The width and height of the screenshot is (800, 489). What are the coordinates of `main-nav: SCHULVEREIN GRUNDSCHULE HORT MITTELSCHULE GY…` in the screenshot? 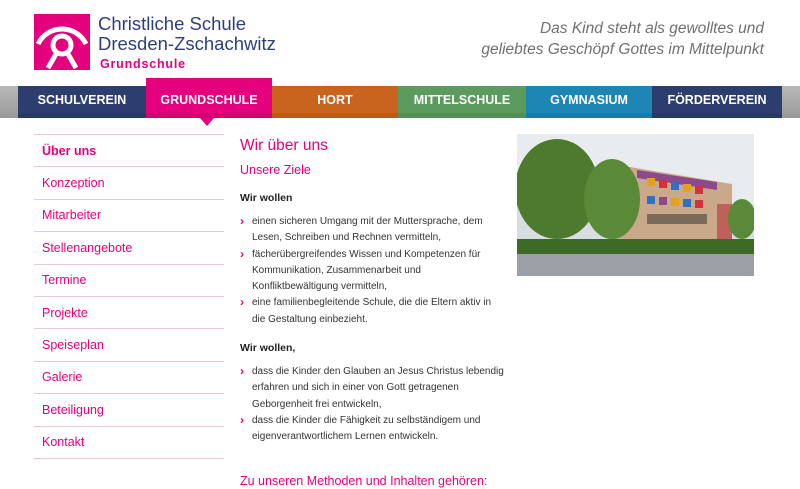 It's located at (400, 98).